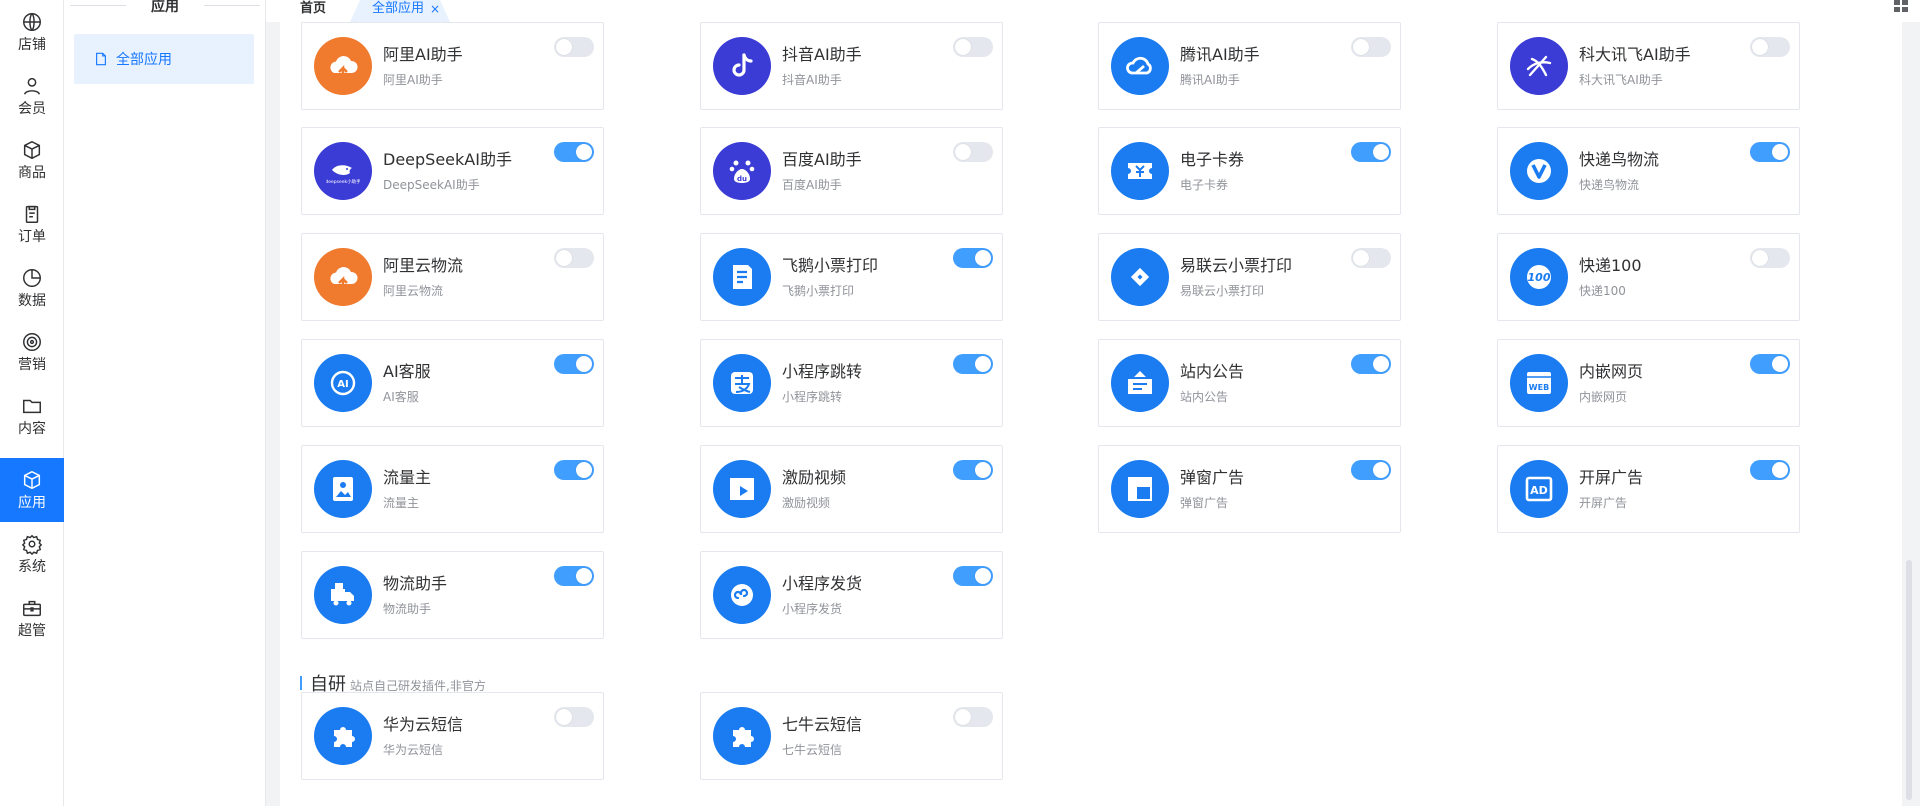 The image size is (1920, 806). I want to click on app-card: 腾讯AI助手 腾讯AI助手, so click(1249, 66).